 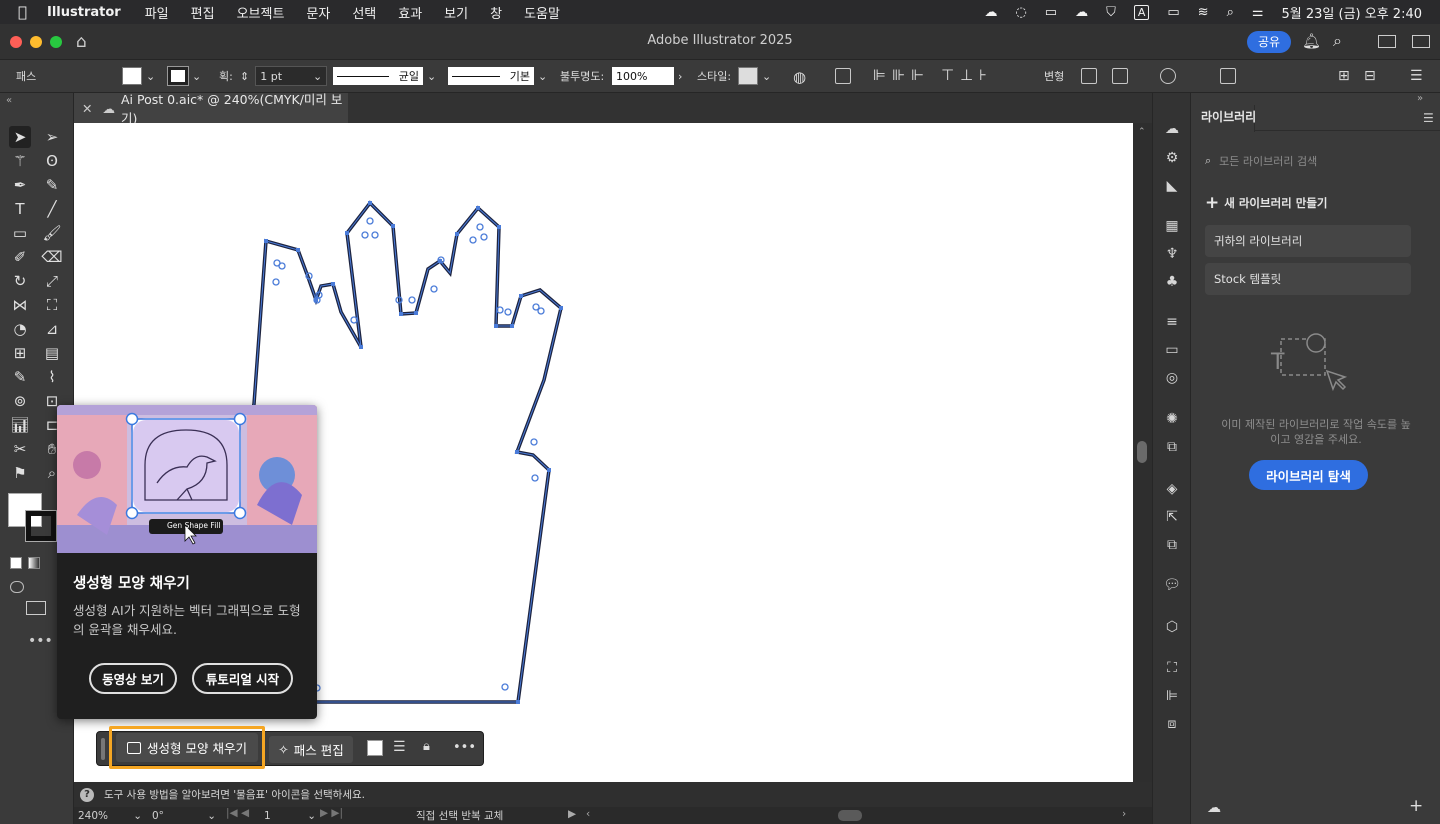 I want to click on workspace-icon, so click(x=1387, y=41).